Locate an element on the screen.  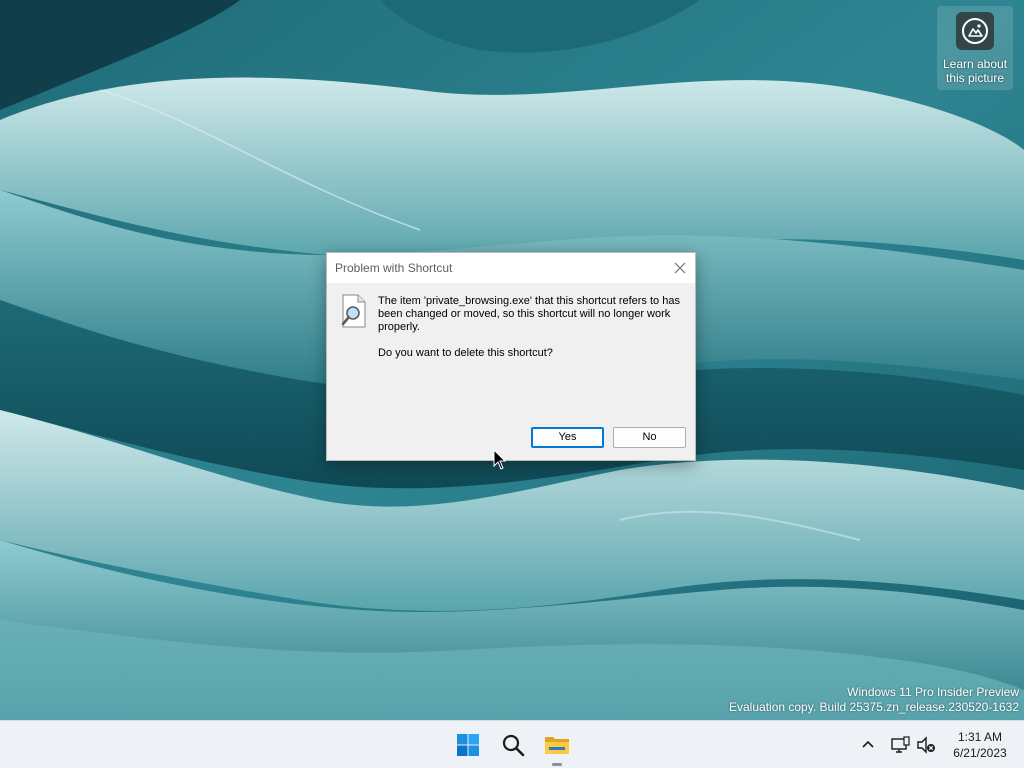
dialog-titlebar: Problem with Shortcut is located at coordinates (511, 268).